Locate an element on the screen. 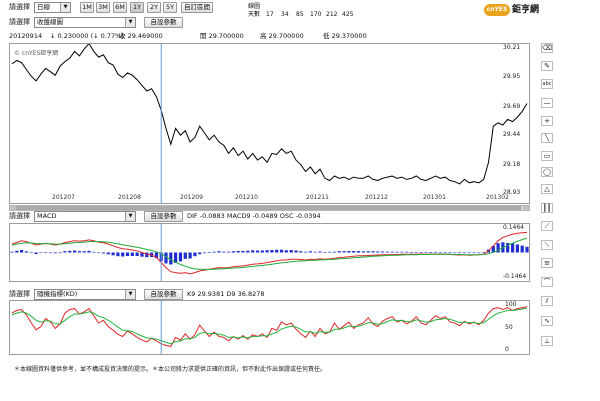 The height and width of the screenshot is (401, 600). range-button-1m: 1M is located at coordinates (87, 7).